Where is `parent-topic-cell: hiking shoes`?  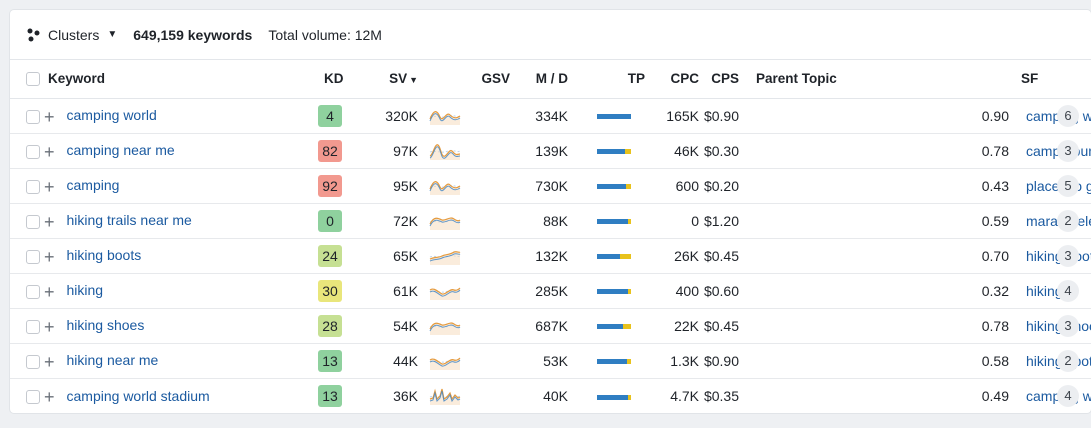
parent-topic-cell: hiking shoes is located at coordinates (1050, 325).